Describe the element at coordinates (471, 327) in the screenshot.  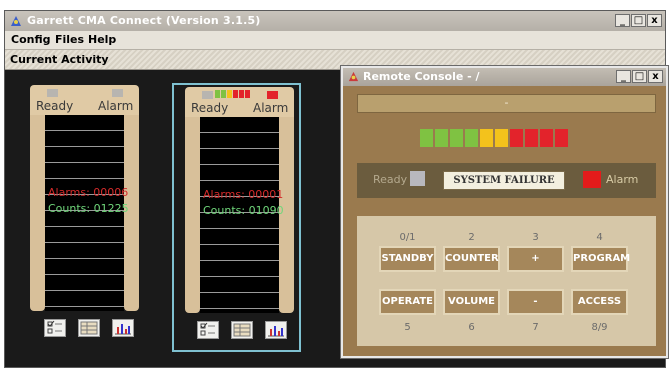
I see `key-number: 6` at that location.